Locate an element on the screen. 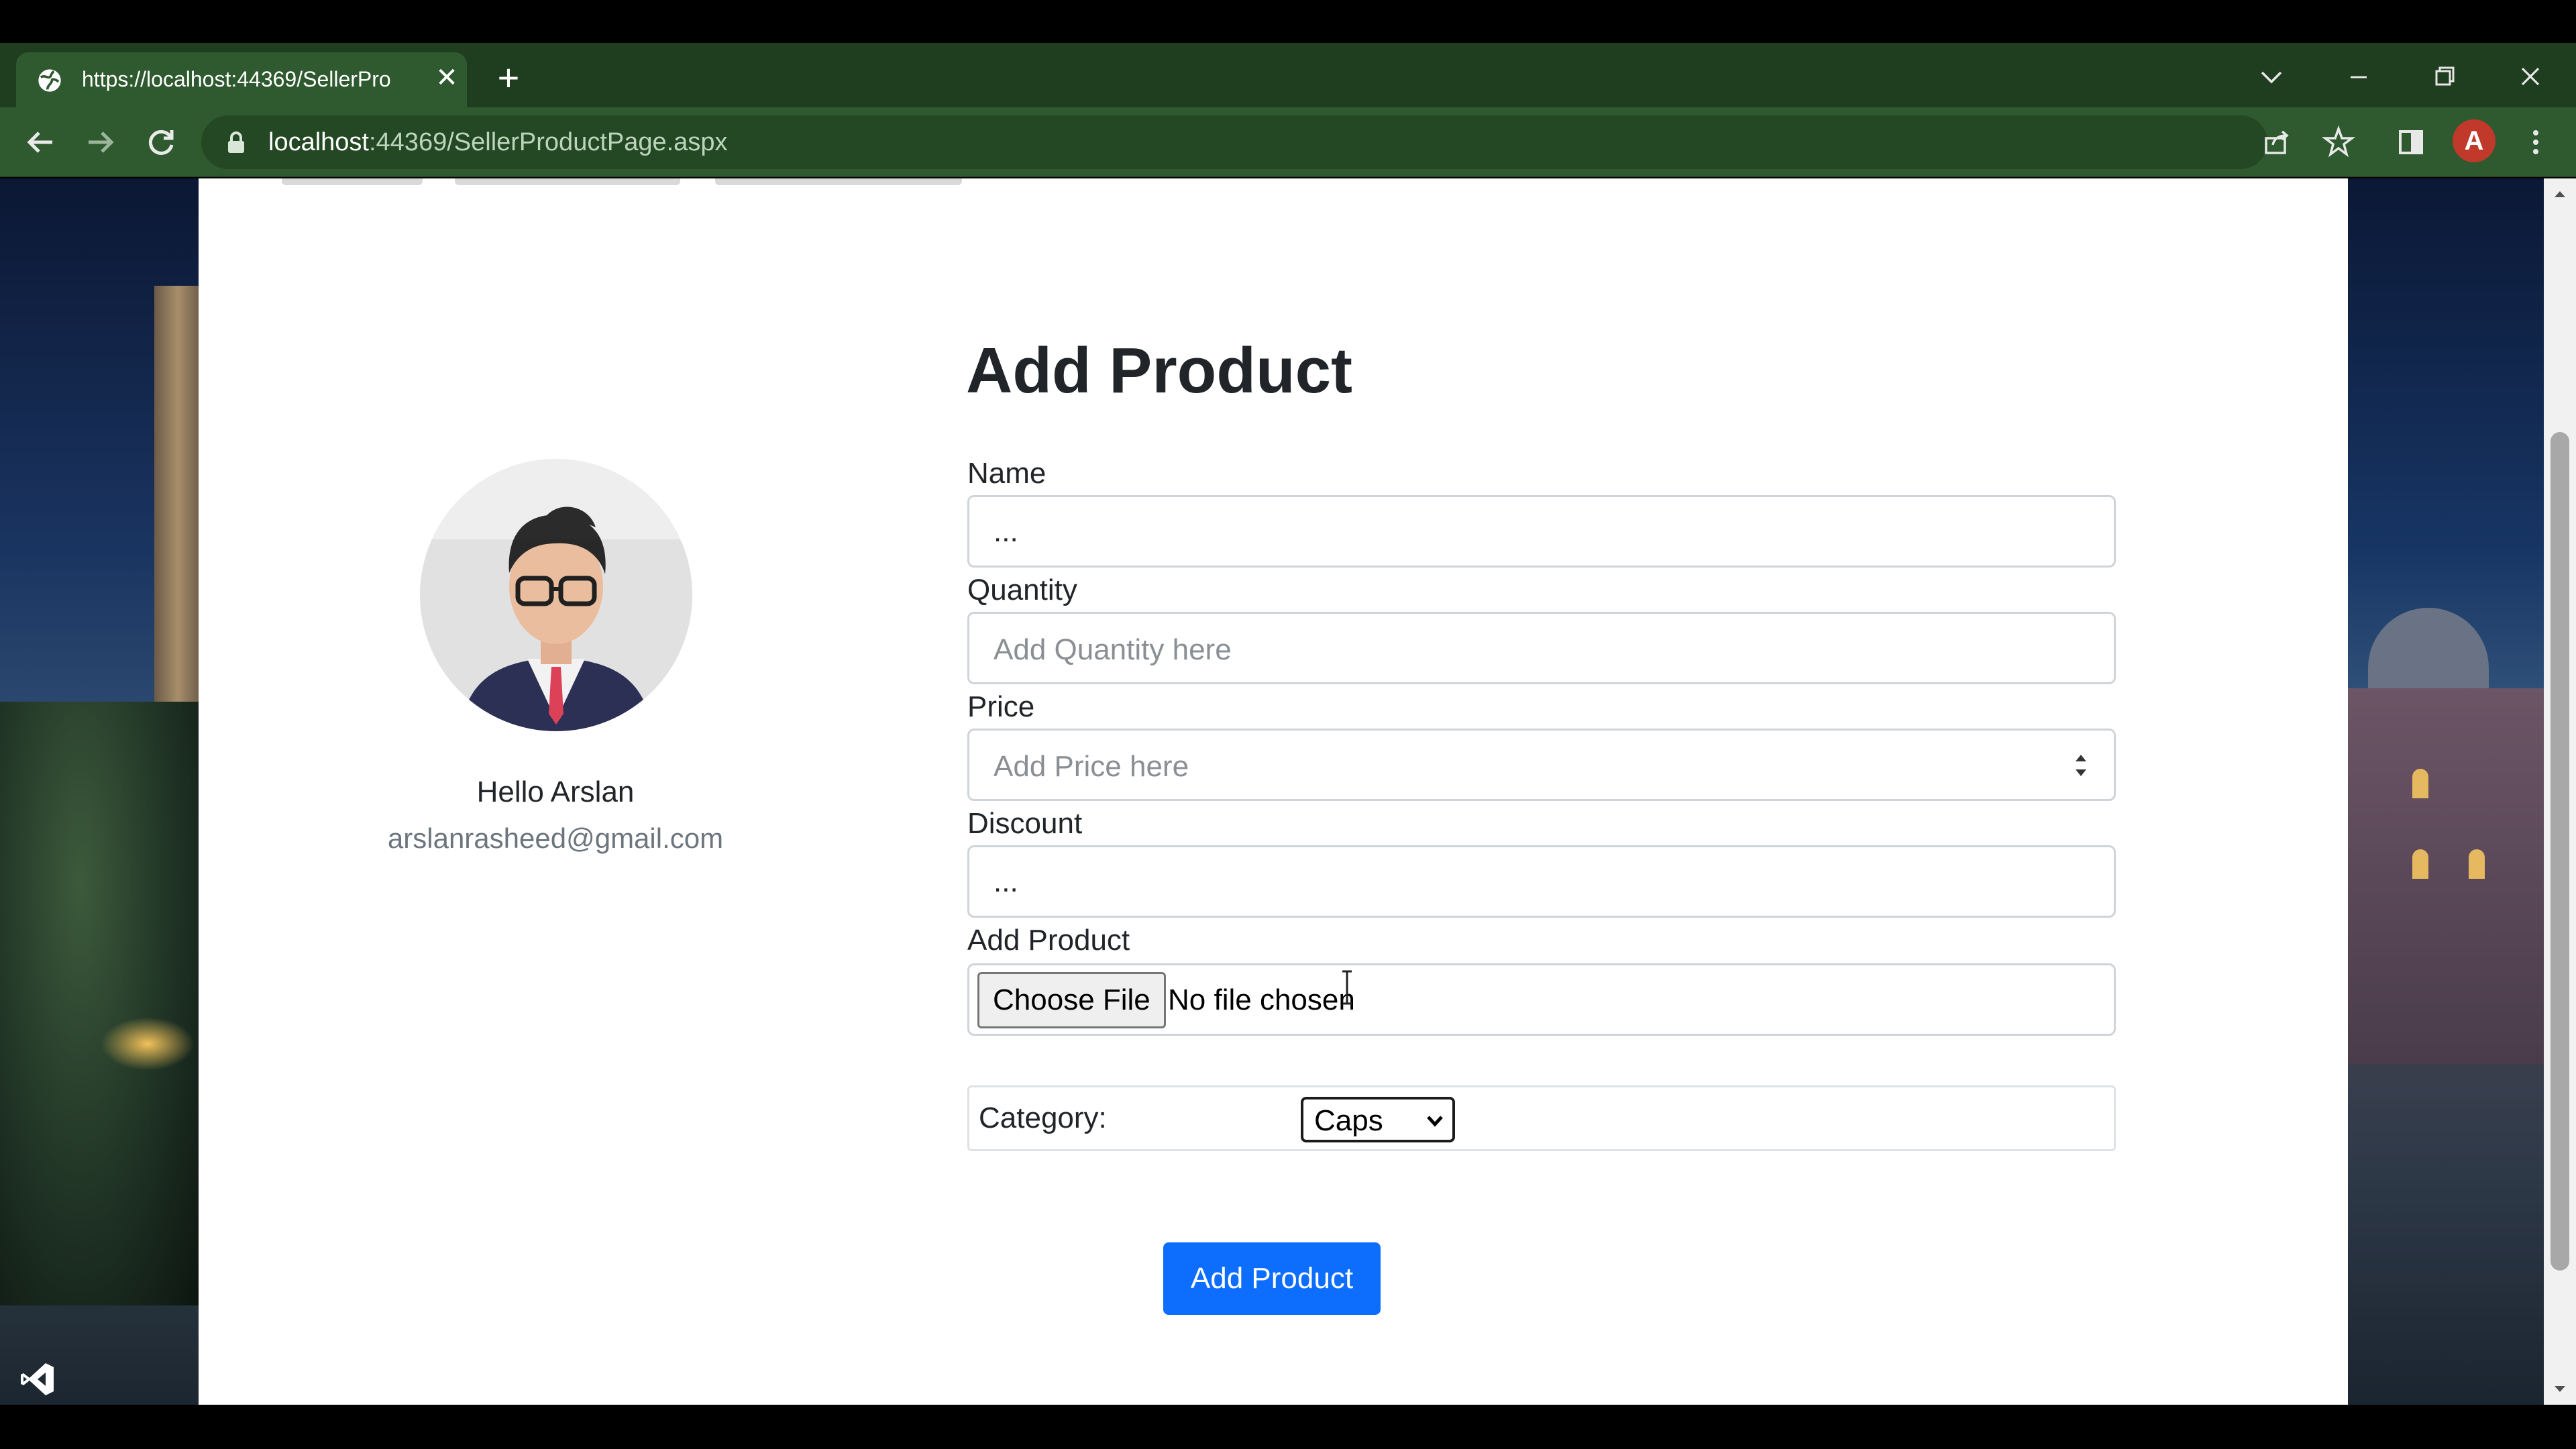  category-row: Category: Caps is located at coordinates (1541, 1118).